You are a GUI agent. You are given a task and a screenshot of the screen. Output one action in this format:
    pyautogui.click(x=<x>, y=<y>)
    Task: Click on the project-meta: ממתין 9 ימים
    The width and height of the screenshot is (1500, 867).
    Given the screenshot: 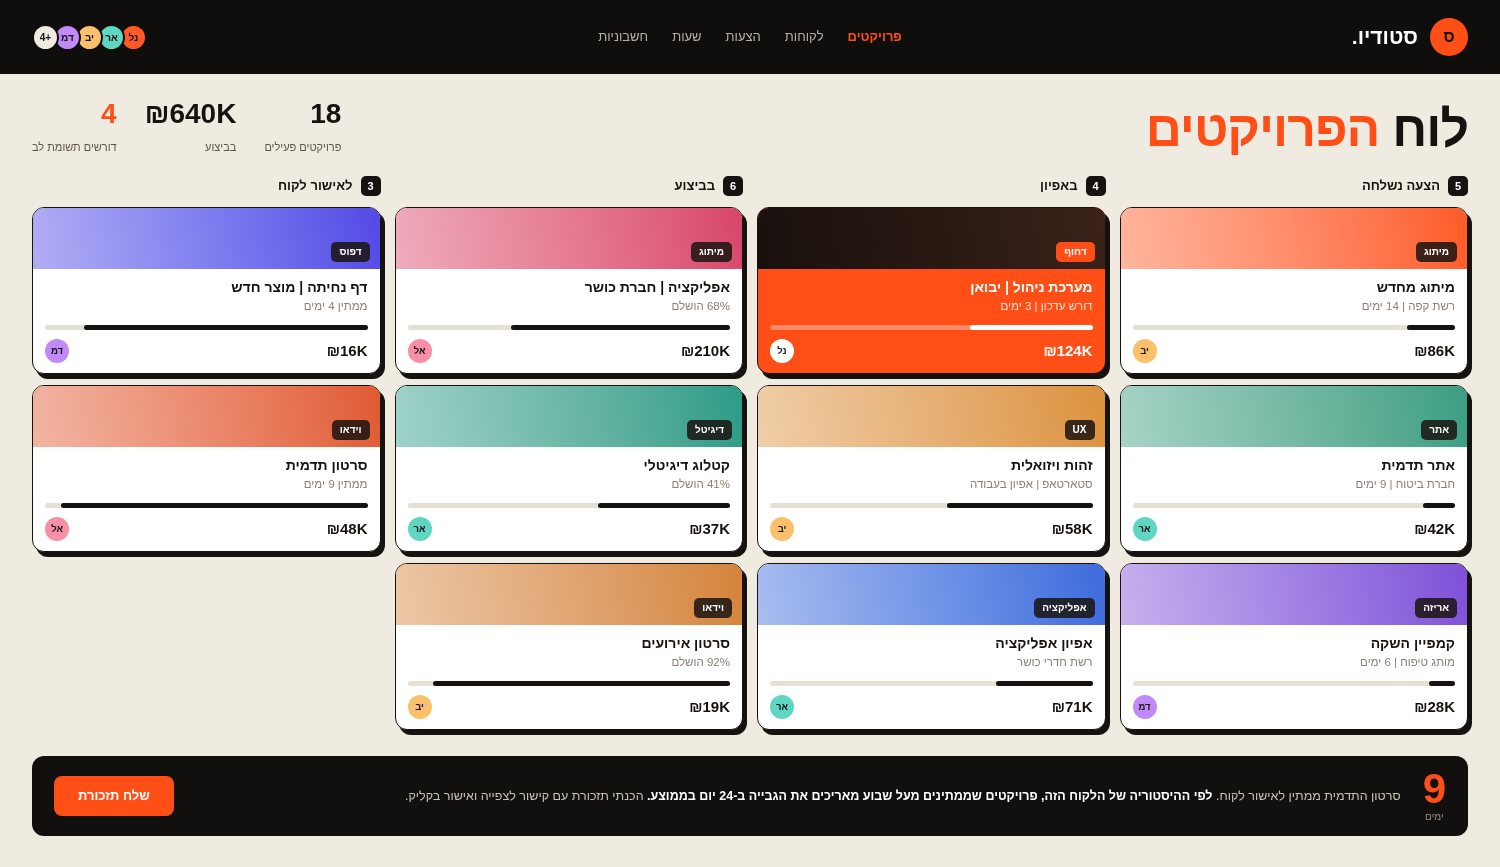 What is the action you would take?
    pyautogui.click(x=335, y=484)
    